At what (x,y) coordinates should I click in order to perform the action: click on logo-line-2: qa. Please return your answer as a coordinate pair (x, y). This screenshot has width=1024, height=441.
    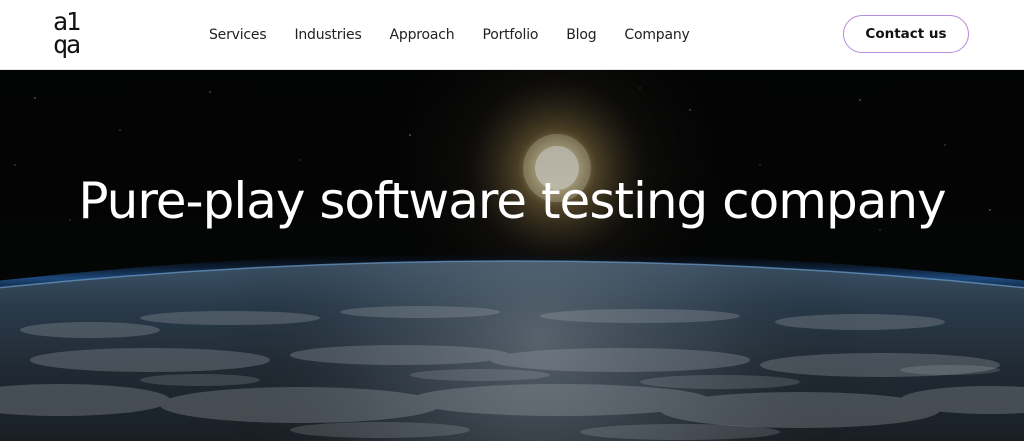
    Looking at the image, I should click on (67, 44).